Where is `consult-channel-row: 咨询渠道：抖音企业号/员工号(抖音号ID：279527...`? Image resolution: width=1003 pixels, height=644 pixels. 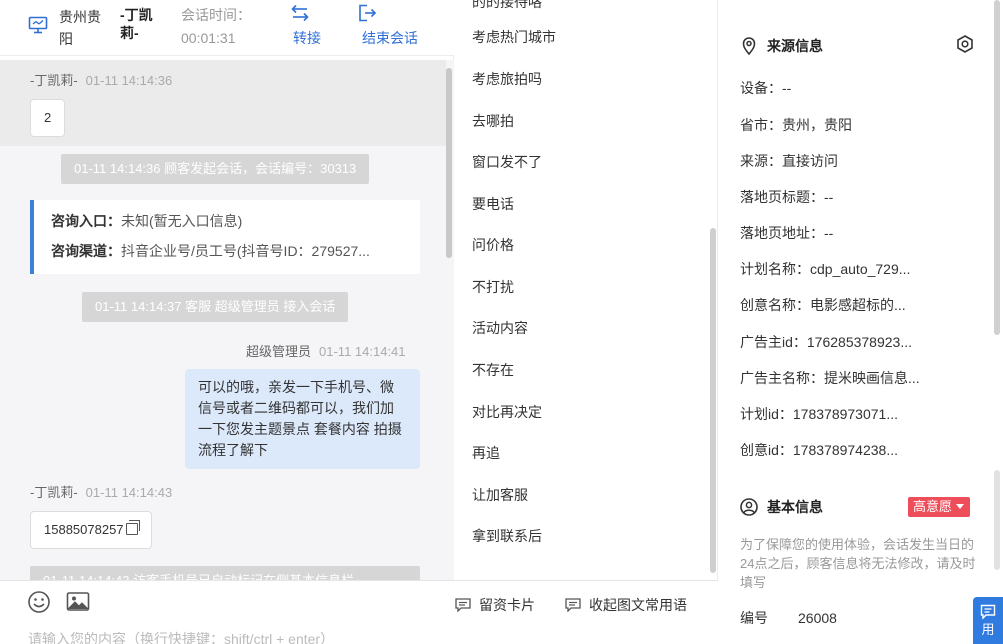 consult-channel-row: 咨询渠道：抖音企业号/员工号(抖音号ID：279527... is located at coordinates (231, 251).